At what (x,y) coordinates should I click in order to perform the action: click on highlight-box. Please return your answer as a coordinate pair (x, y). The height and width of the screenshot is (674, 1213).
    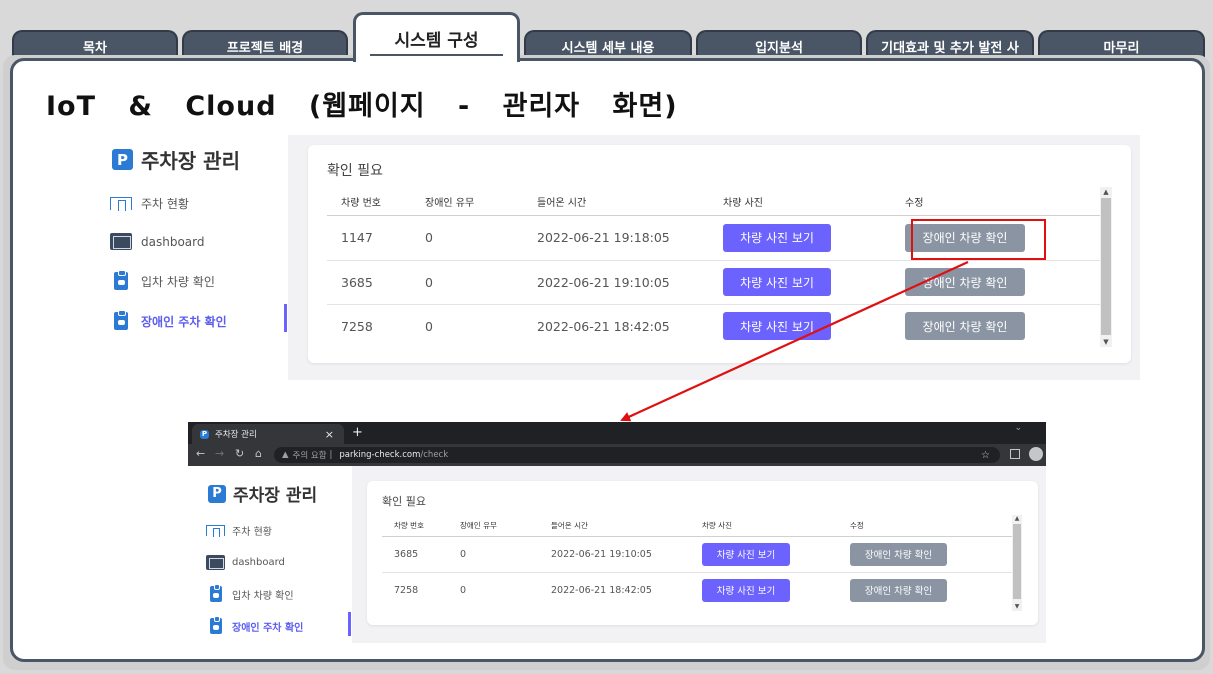
    Looking at the image, I should click on (978, 239).